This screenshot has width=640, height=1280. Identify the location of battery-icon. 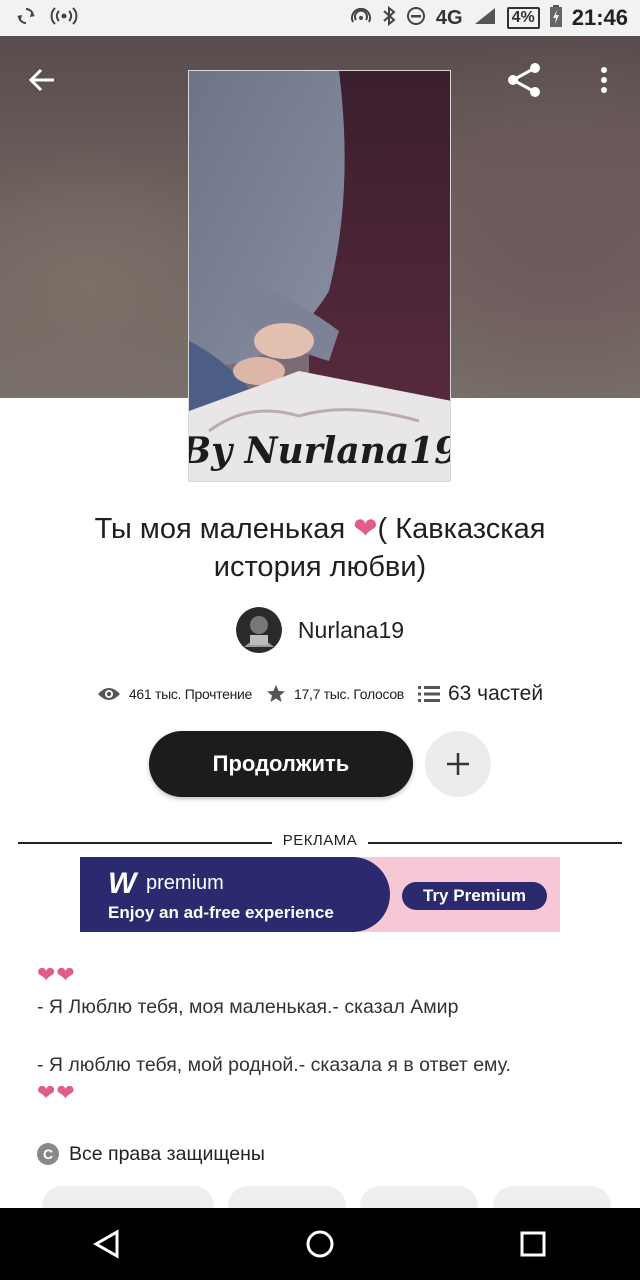
(555, 18).